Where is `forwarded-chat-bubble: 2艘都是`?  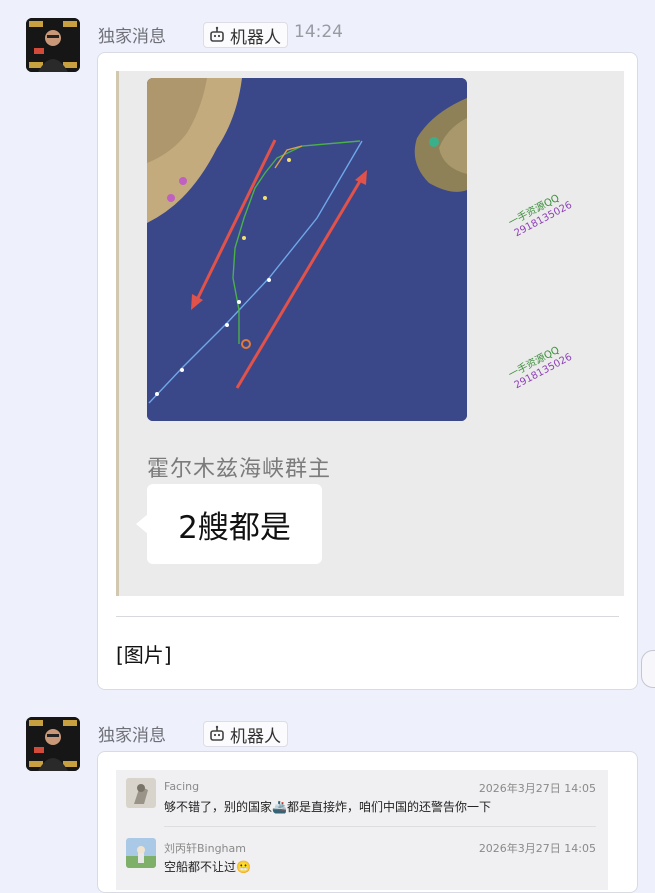
forwarded-chat-bubble: 2艘都是 is located at coordinates (229, 524).